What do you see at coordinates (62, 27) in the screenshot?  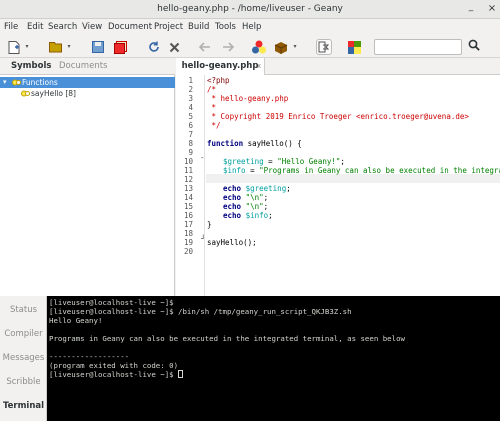 I see `menu-search: Search` at bounding box center [62, 27].